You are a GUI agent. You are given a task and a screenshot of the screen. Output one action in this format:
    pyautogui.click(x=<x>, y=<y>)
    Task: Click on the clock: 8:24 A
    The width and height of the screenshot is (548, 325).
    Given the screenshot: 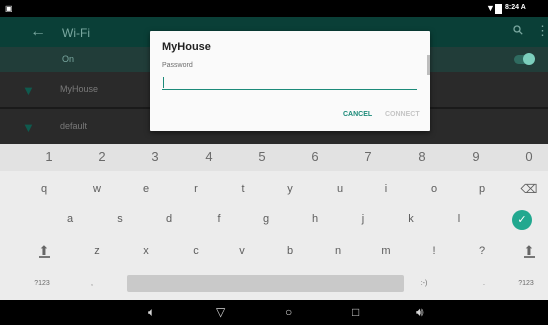 What is the action you would take?
    pyautogui.click(x=515, y=7)
    